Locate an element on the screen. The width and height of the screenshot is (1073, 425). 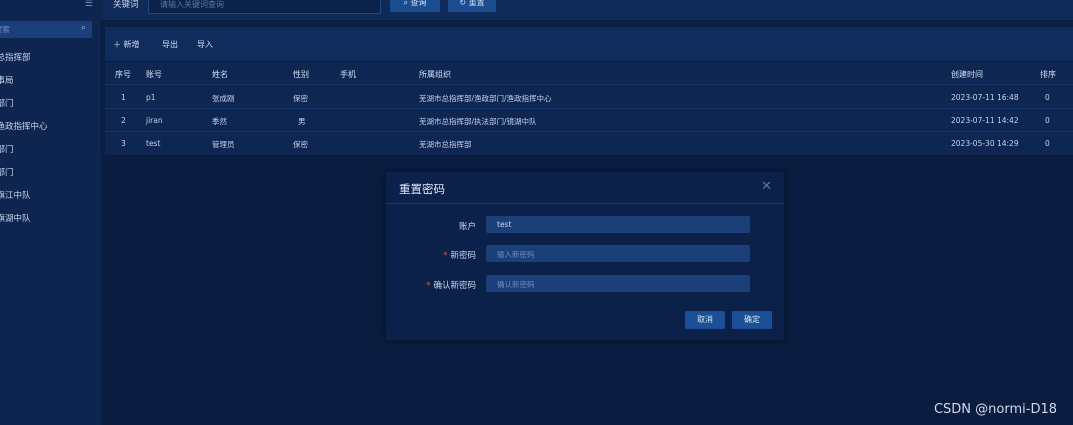
new-password-label-text: 新密码 is located at coordinates (463, 256).